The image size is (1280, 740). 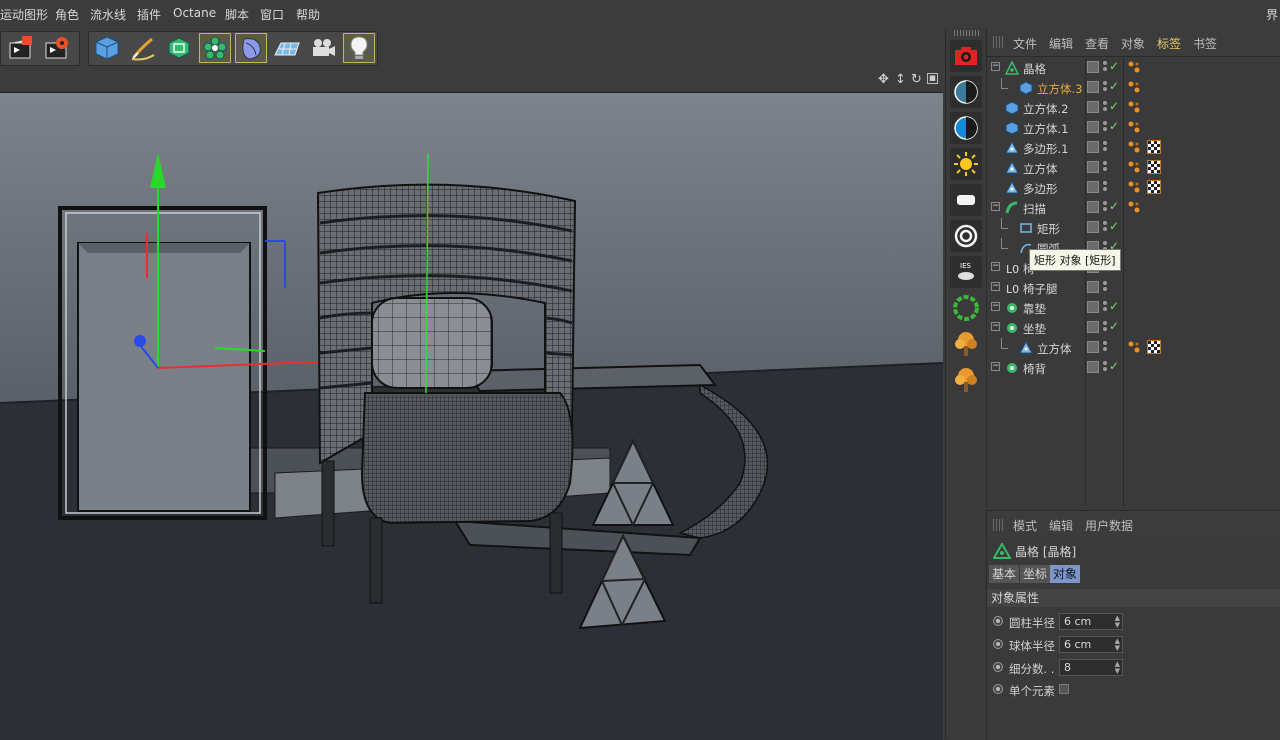 I want to click on octane-daylight-icon, so click(x=966, y=92).